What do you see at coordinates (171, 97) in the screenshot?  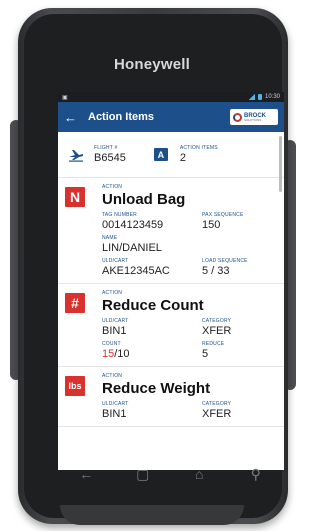 I see `status-bar: ▣ 10:30` at bounding box center [171, 97].